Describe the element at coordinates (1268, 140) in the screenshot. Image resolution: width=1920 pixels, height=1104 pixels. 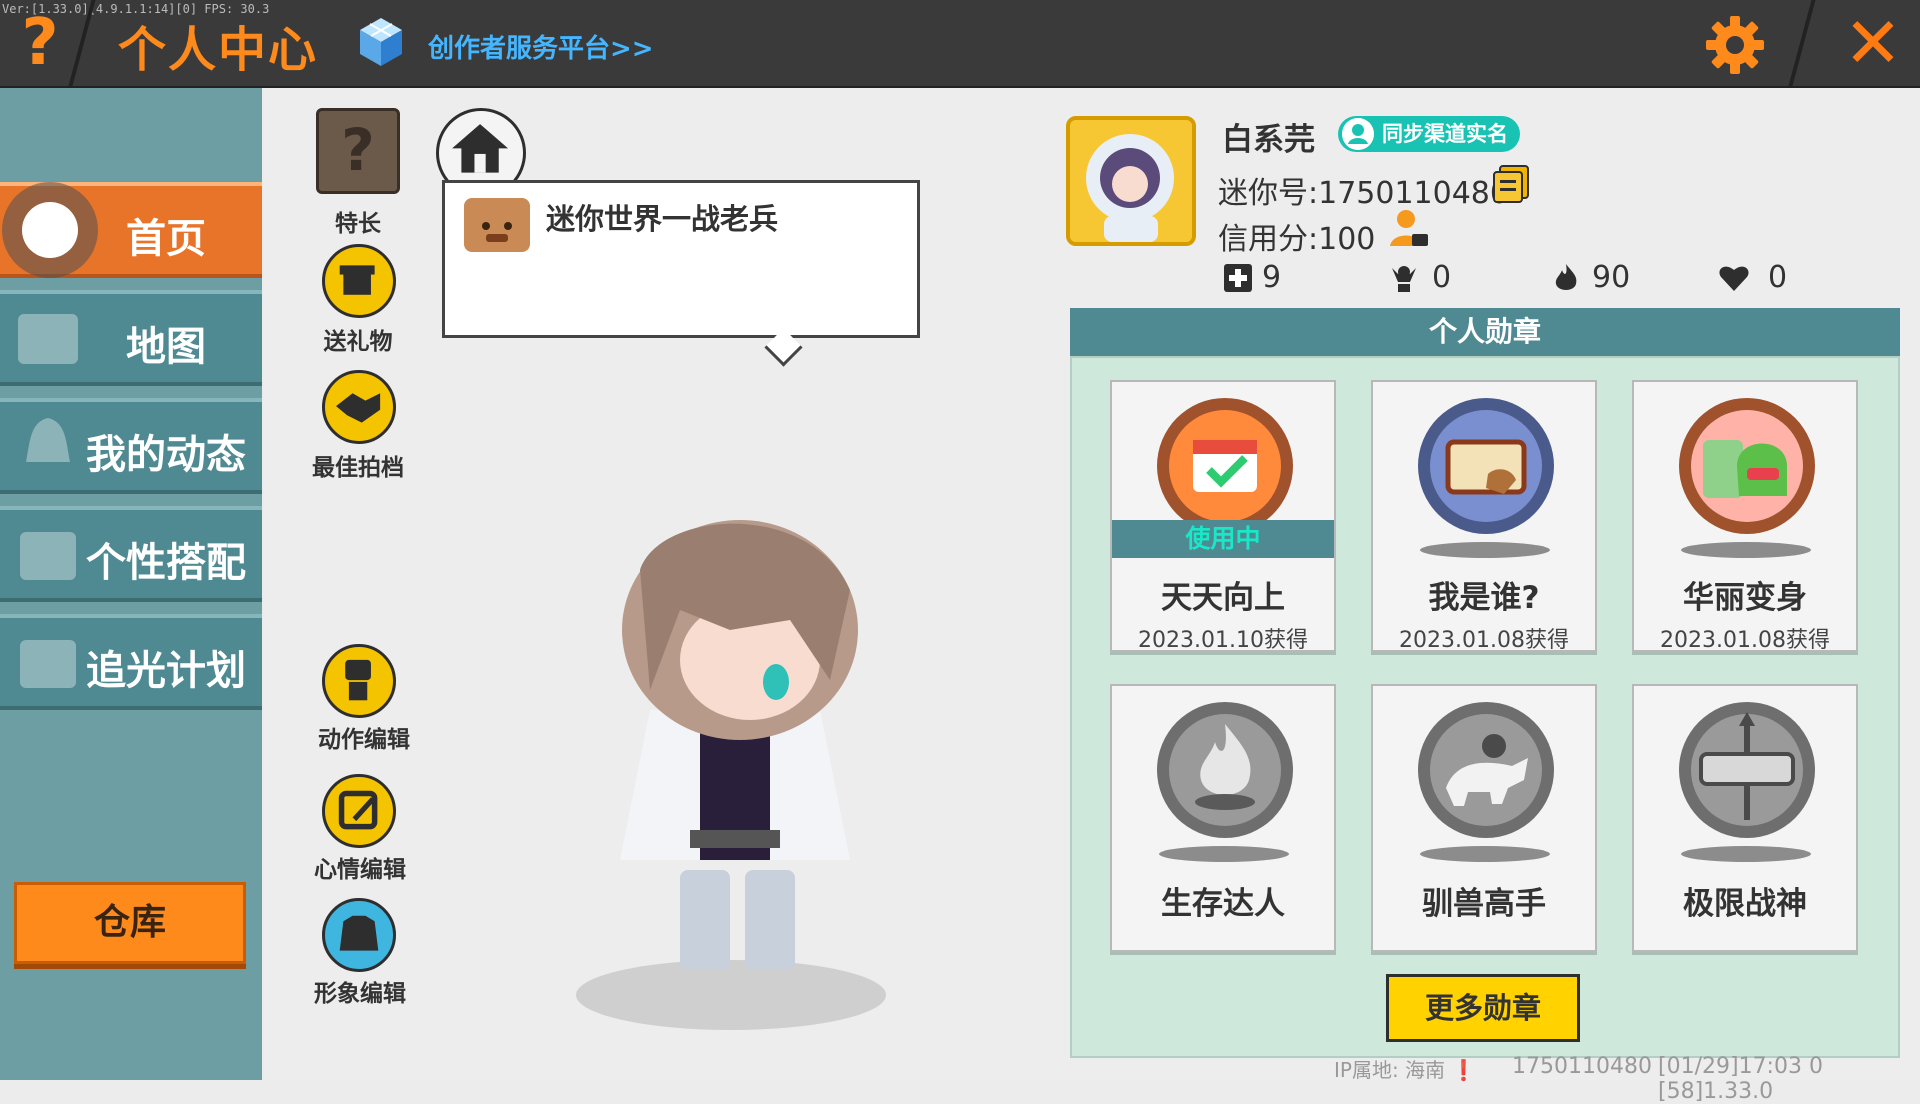
I see `nickname: 白系芫` at that location.